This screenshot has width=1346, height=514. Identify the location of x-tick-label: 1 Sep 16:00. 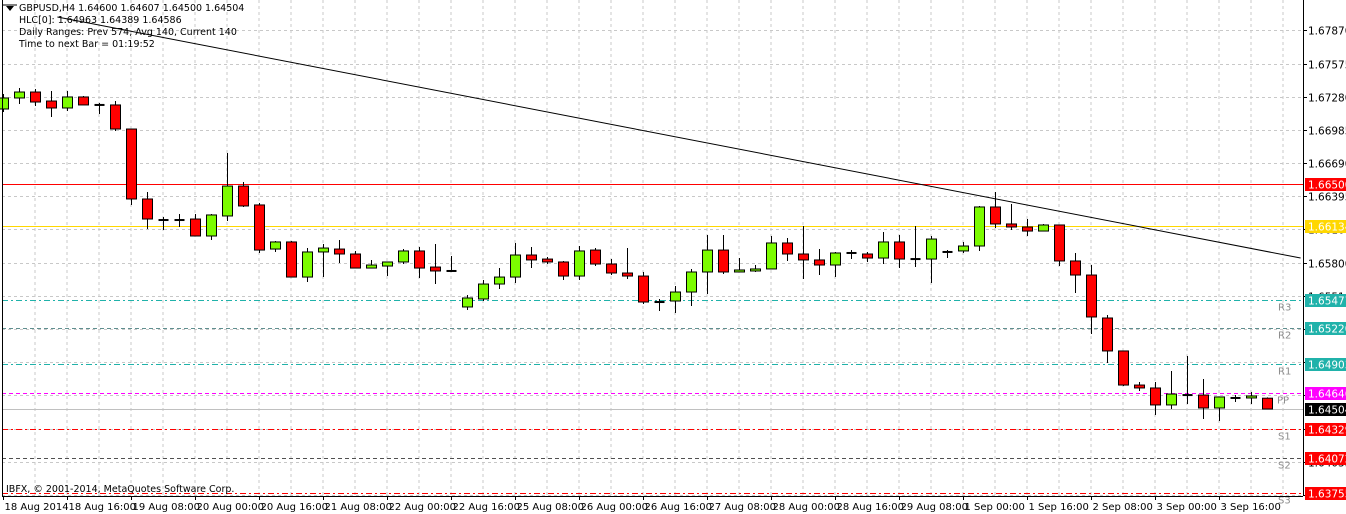
(1059, 507).